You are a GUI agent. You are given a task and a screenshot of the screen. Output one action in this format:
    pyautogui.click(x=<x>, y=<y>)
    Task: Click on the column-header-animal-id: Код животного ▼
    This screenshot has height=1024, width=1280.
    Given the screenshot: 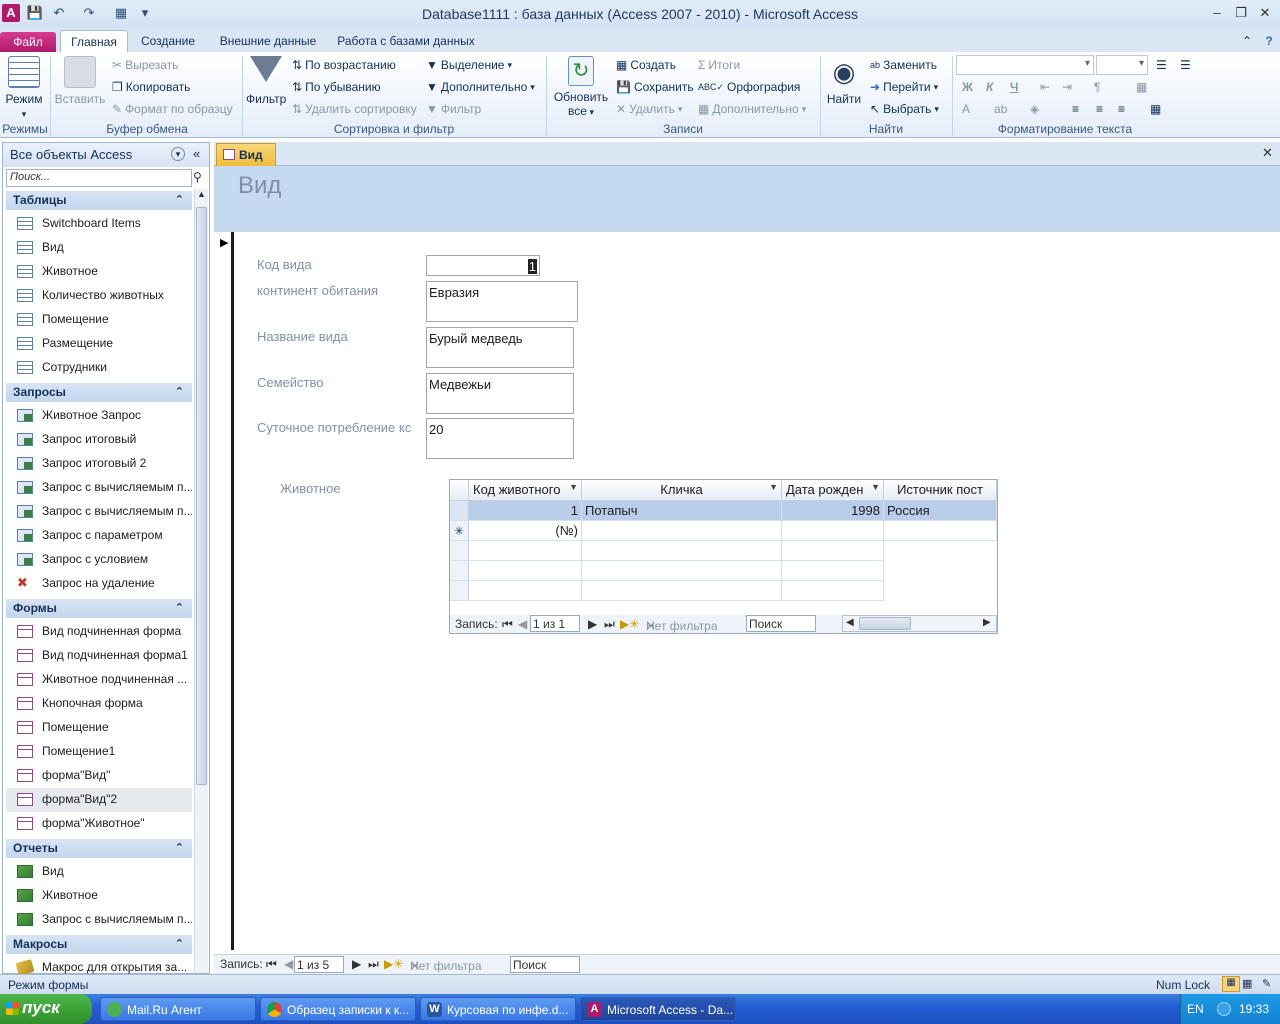 What is the action you would take?
    pyautogui.click(x=525, y=490)
    